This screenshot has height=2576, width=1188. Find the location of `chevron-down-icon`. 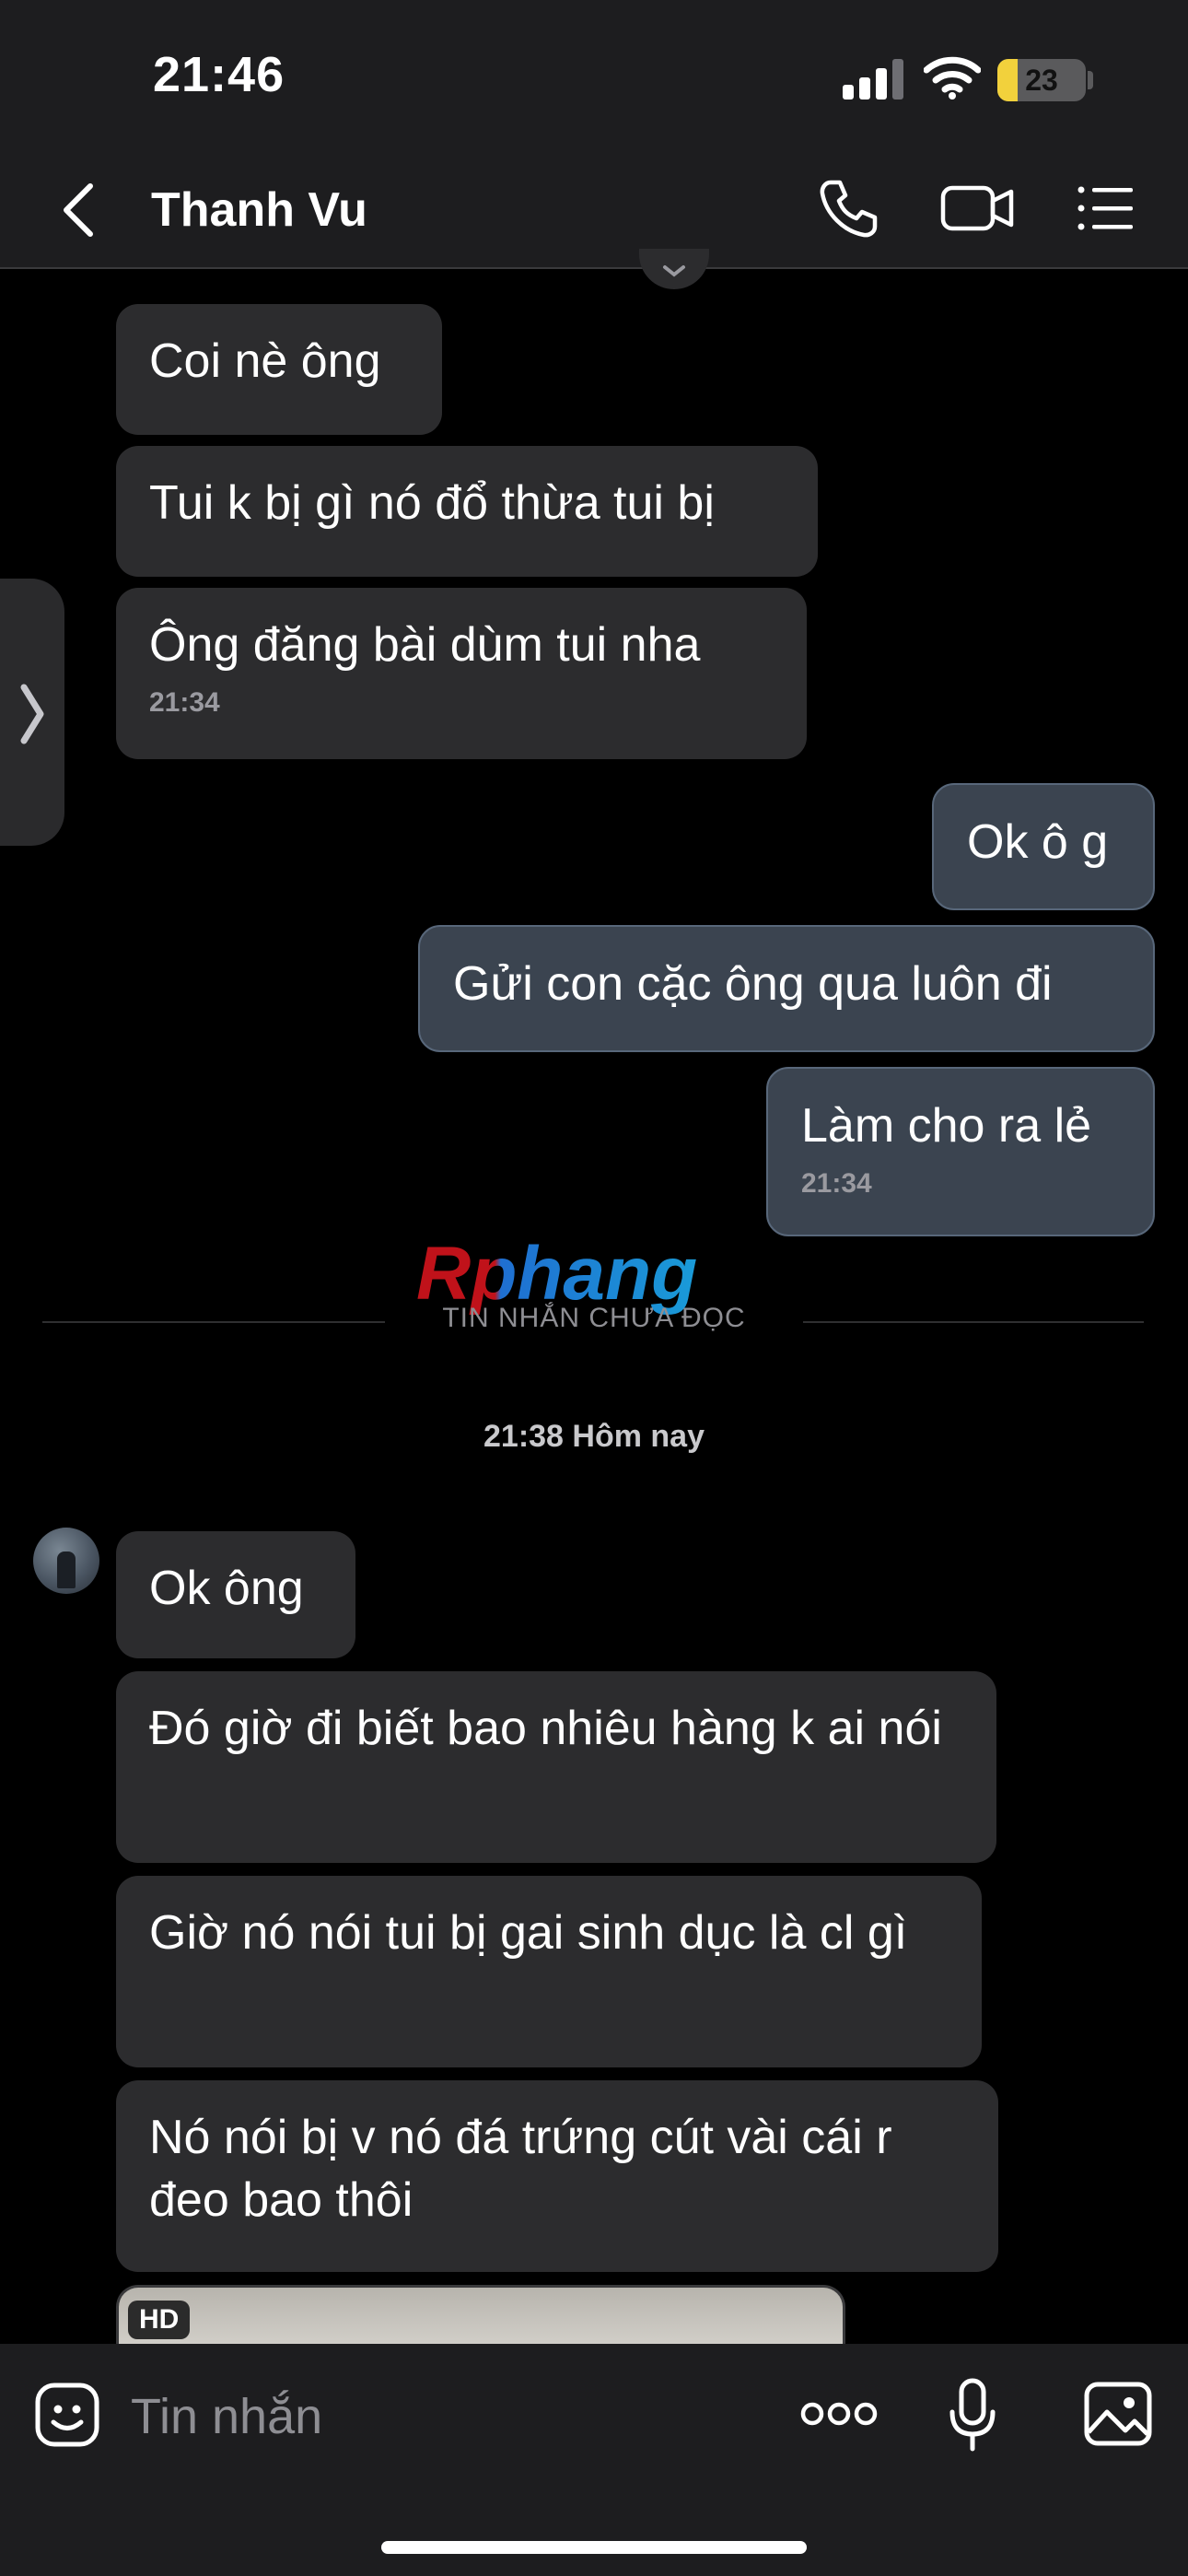

chevron-down-icon is located at coordinates (674, 271).